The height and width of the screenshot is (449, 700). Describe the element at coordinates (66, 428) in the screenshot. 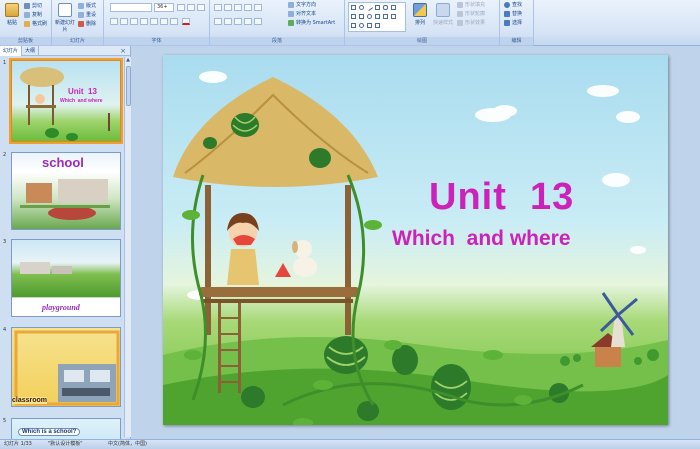

I see `slide-thumb-5: Which is a school?` at that location.